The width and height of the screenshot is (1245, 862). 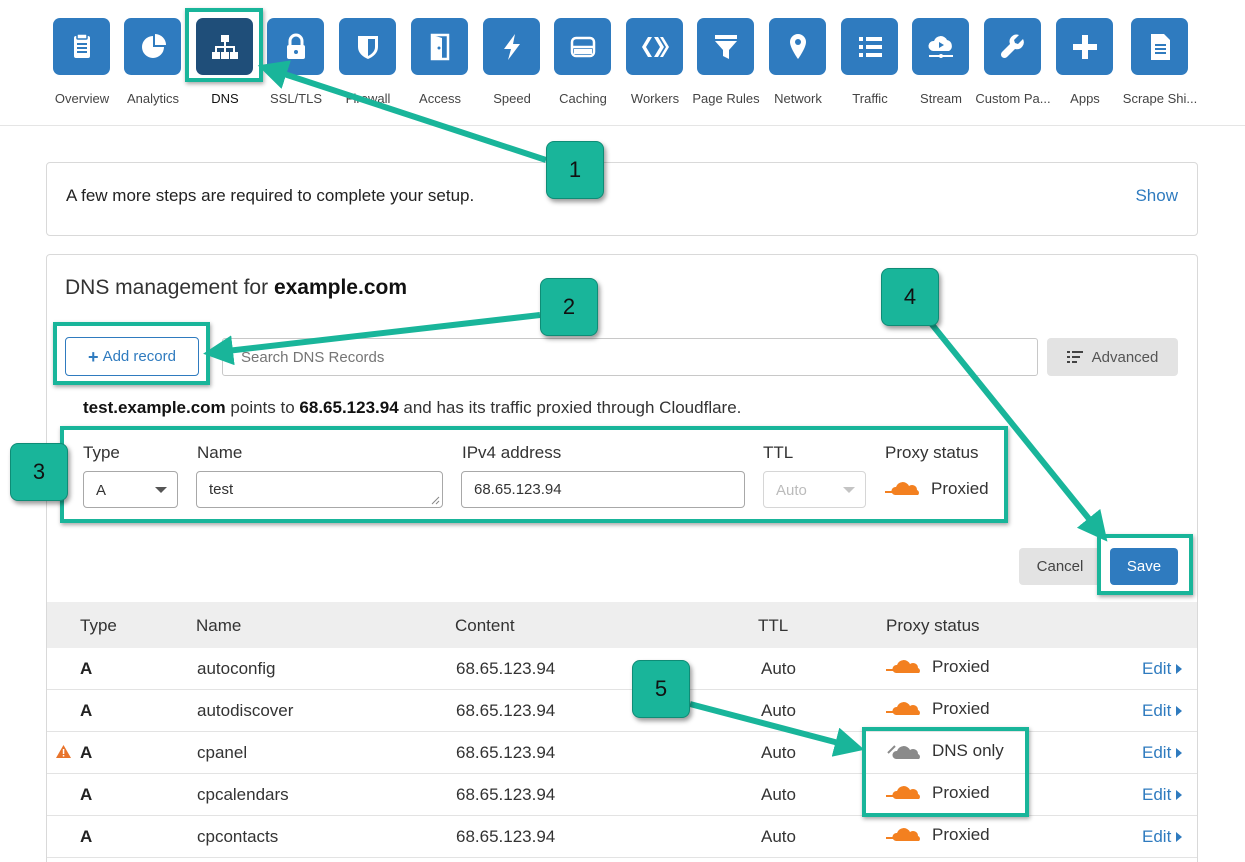 I want to click on show-link: Show, so click(x=1156, y=196).